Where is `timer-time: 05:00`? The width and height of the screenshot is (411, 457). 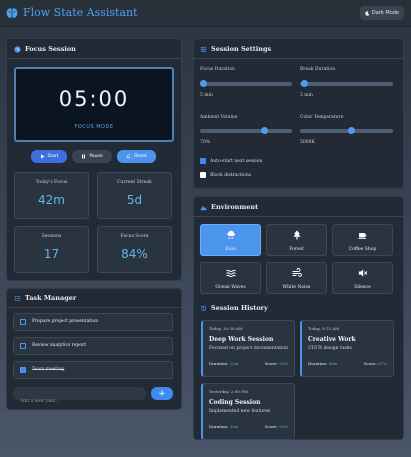
timer-time: 05:00 is located at coordinates (94, 99).